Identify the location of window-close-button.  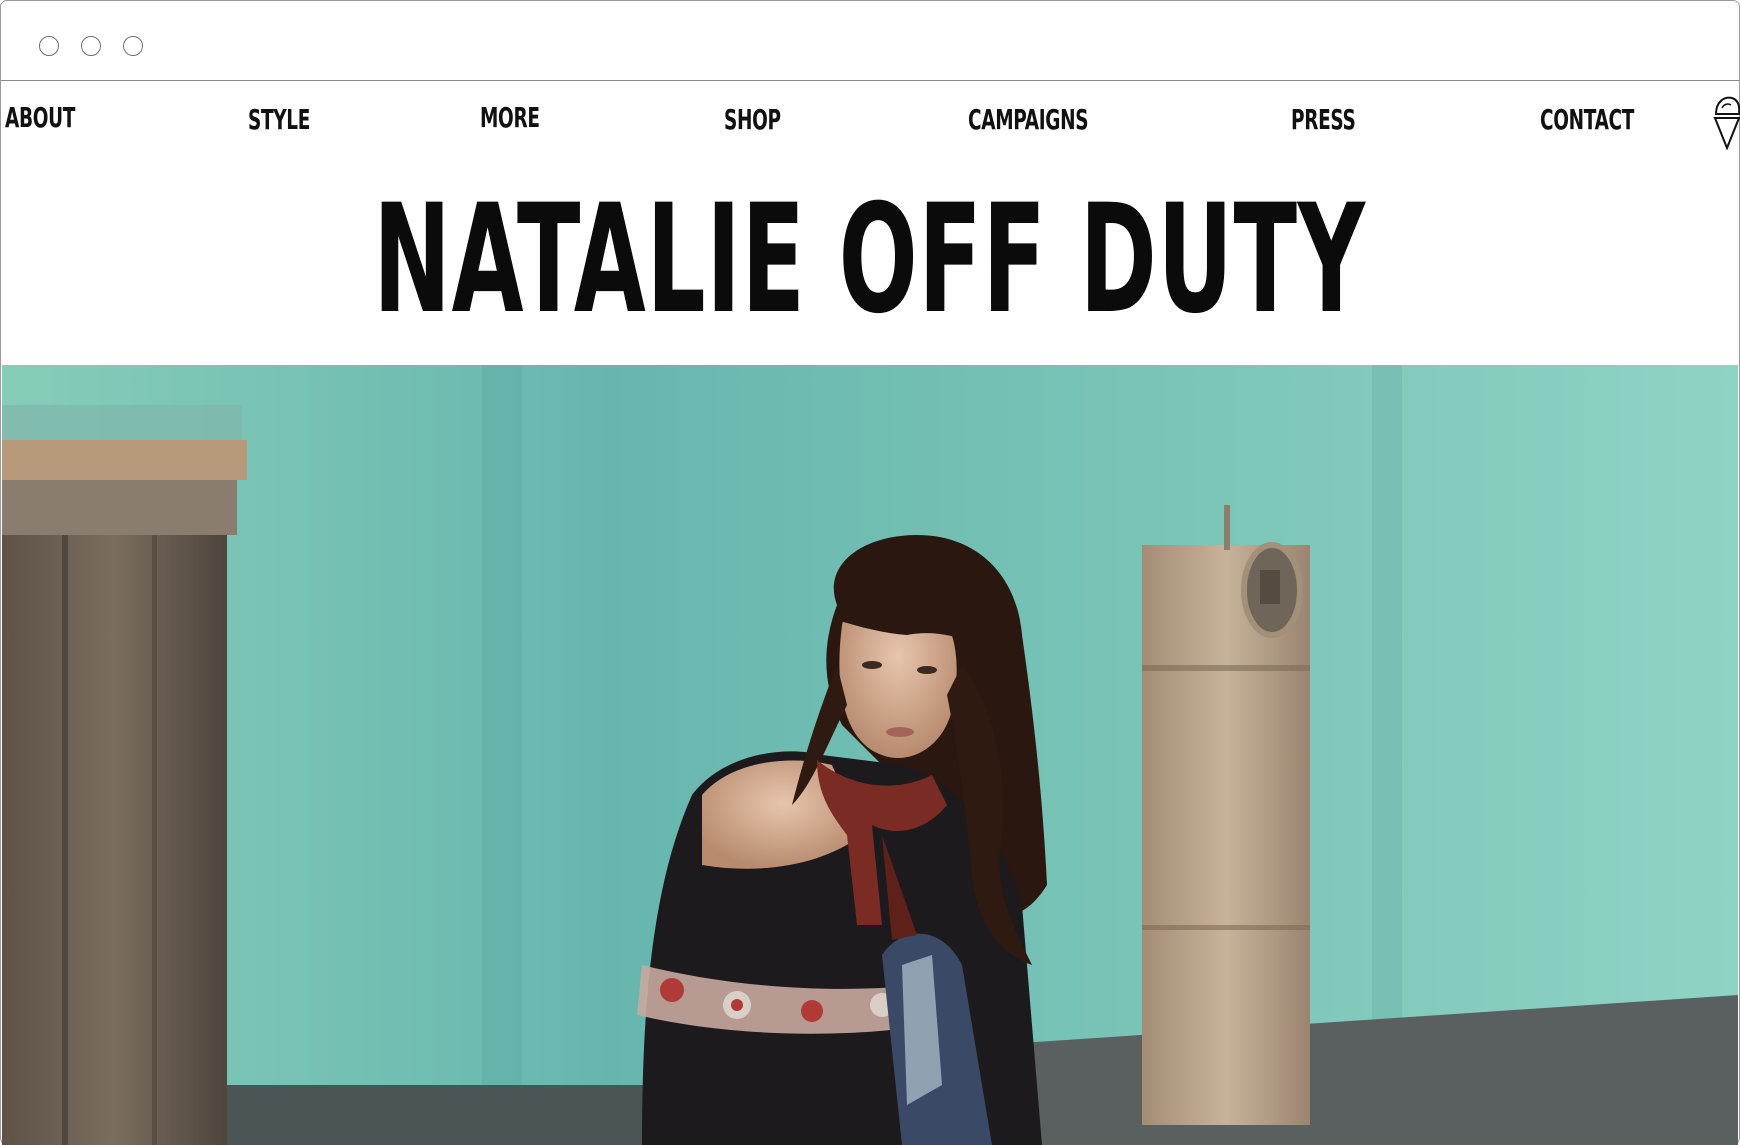
(49, 46).